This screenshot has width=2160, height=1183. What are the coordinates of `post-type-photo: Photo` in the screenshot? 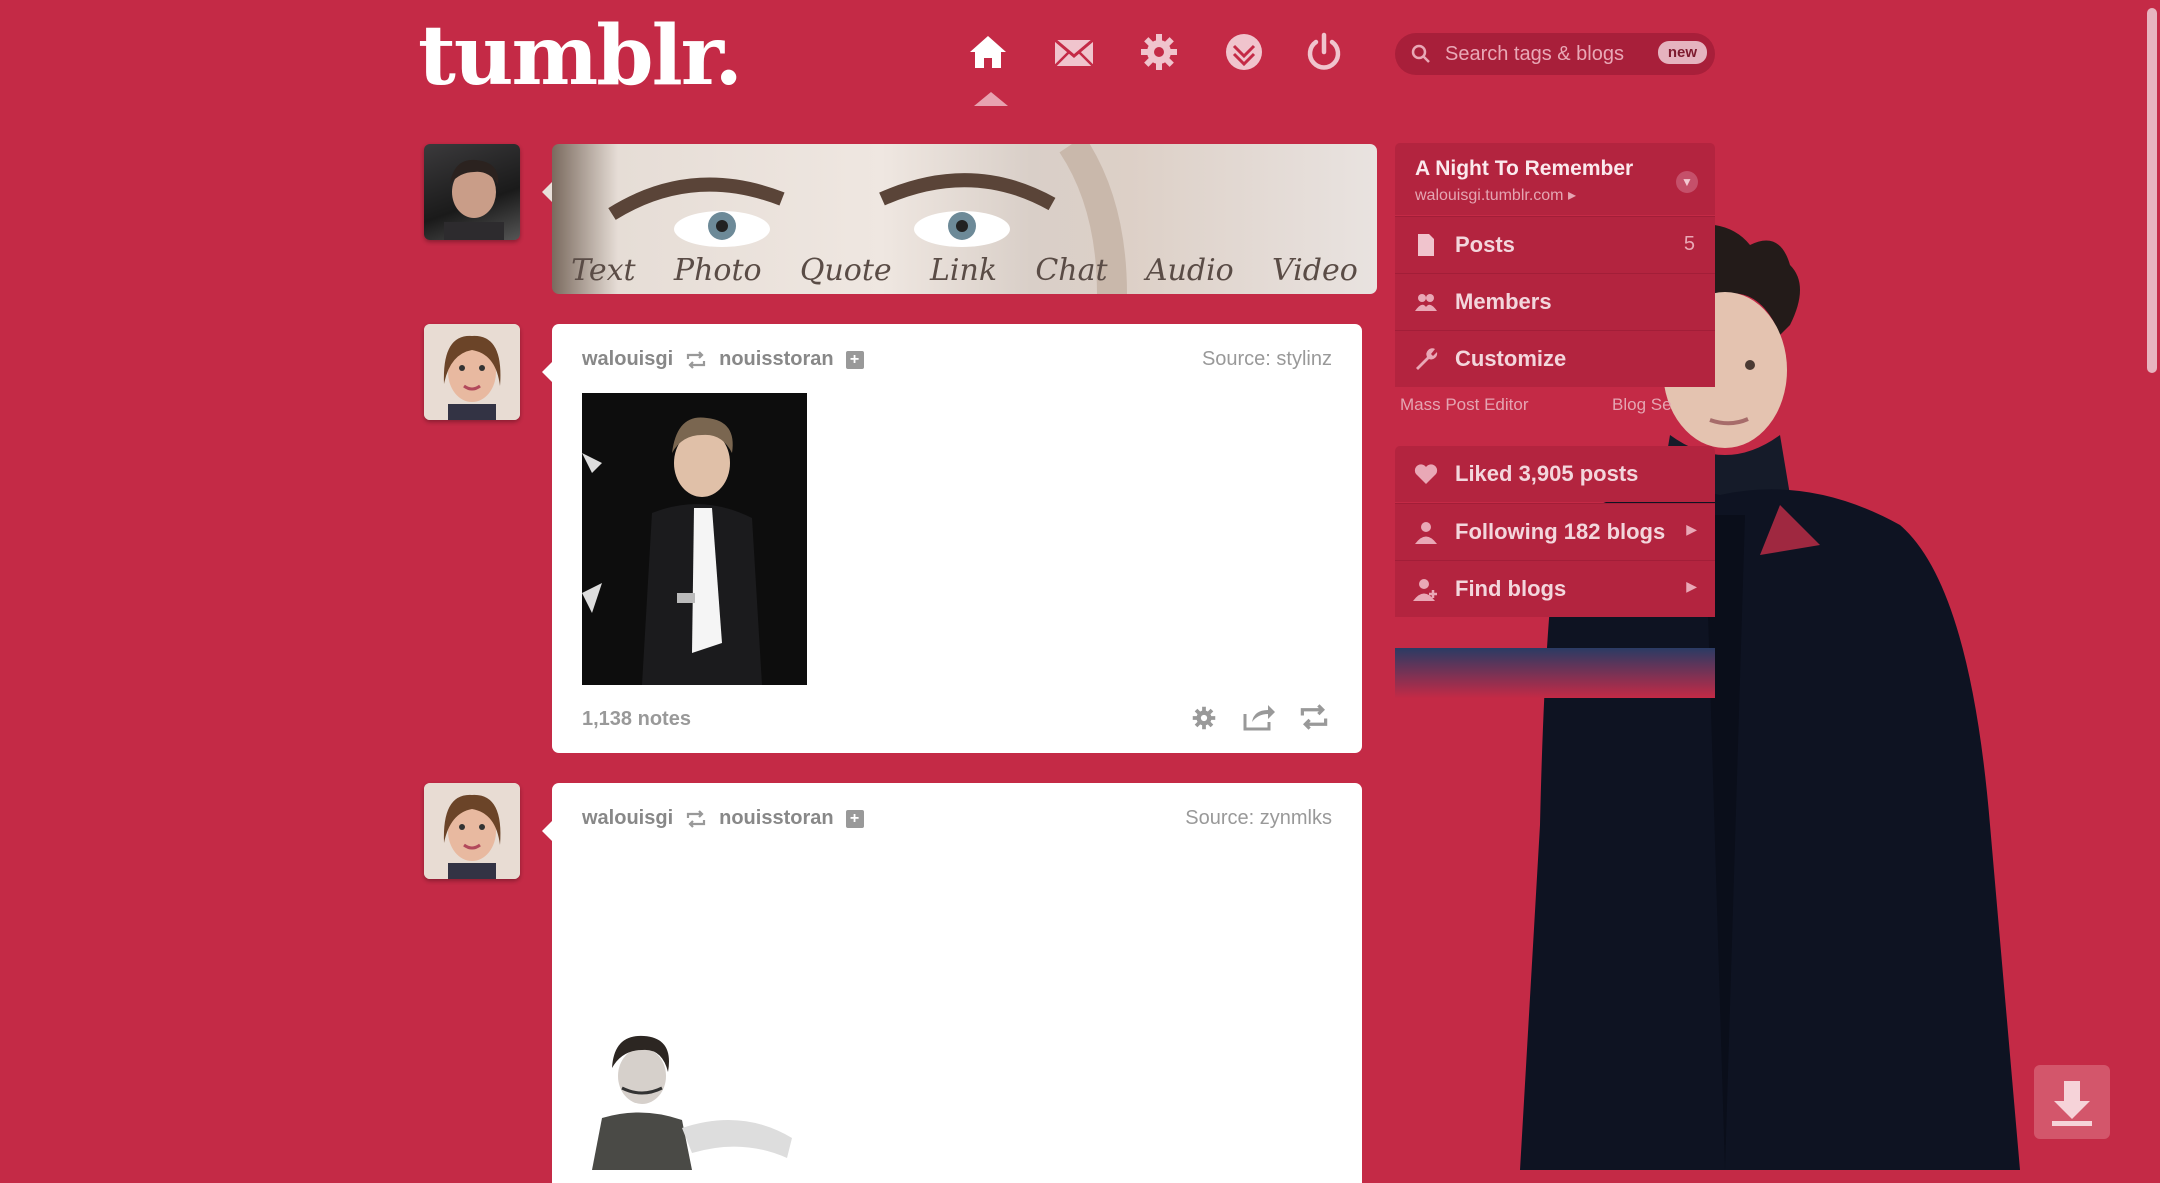 It's located at (718, 270).